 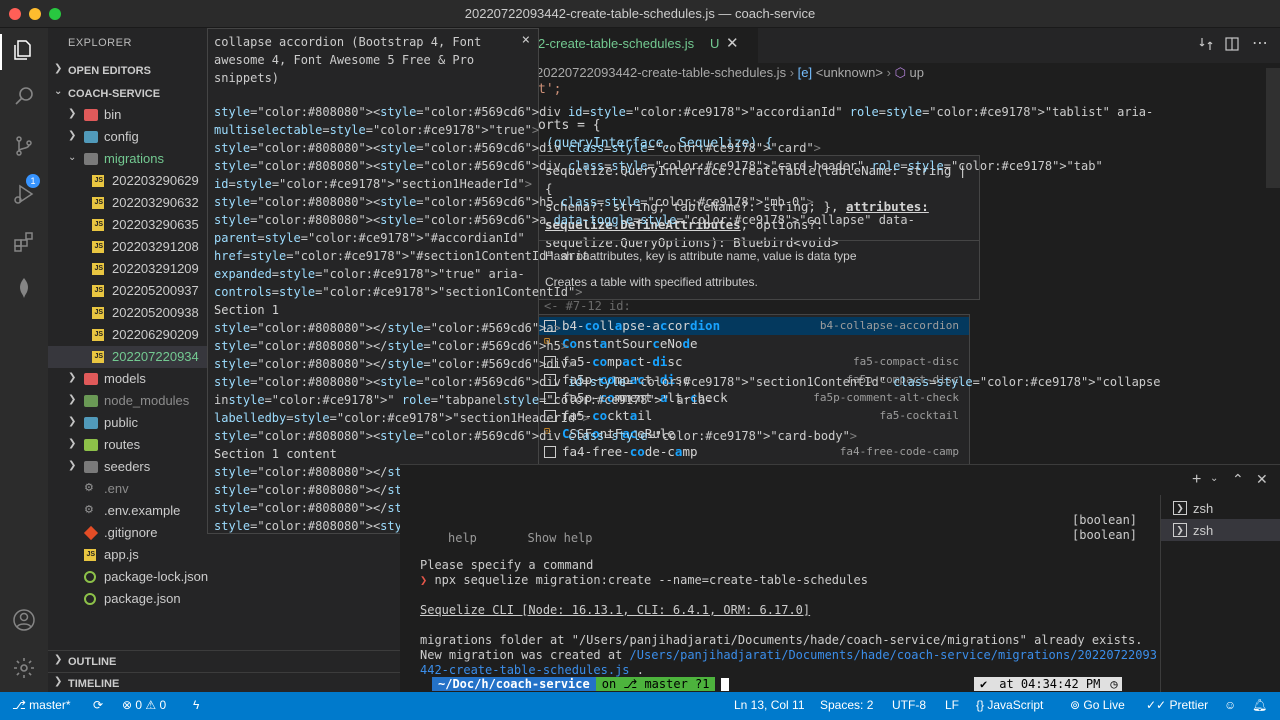 What do you see at coordinates (917, 72) in the screenshot?
I see `breadcrumb-up: up` at bounding box center [917, 72].